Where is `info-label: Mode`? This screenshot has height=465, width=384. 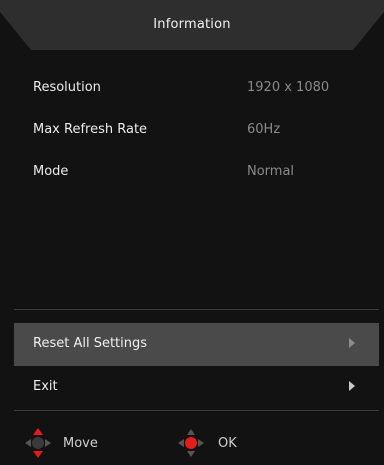
info-label: Mode is located at coordinates (51, 171).